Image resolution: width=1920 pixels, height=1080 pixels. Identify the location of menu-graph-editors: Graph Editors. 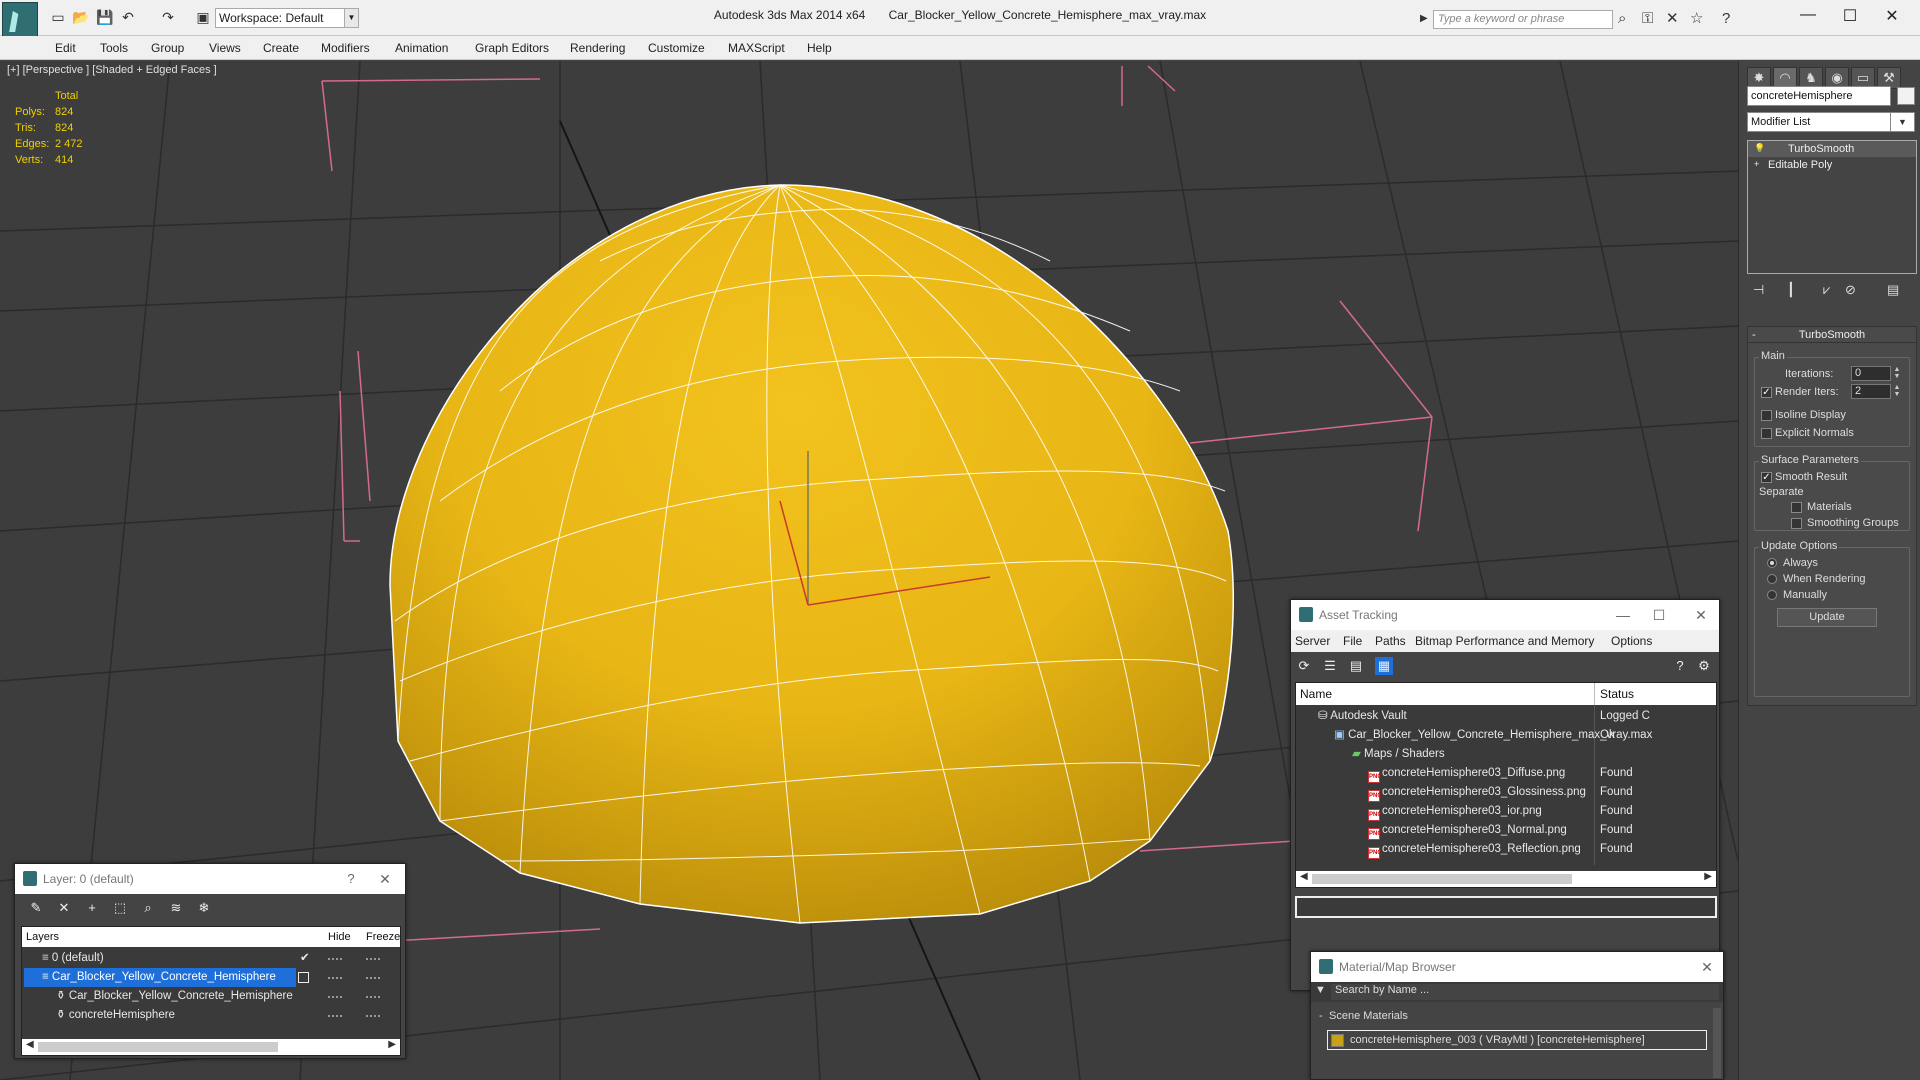
(512, 48).